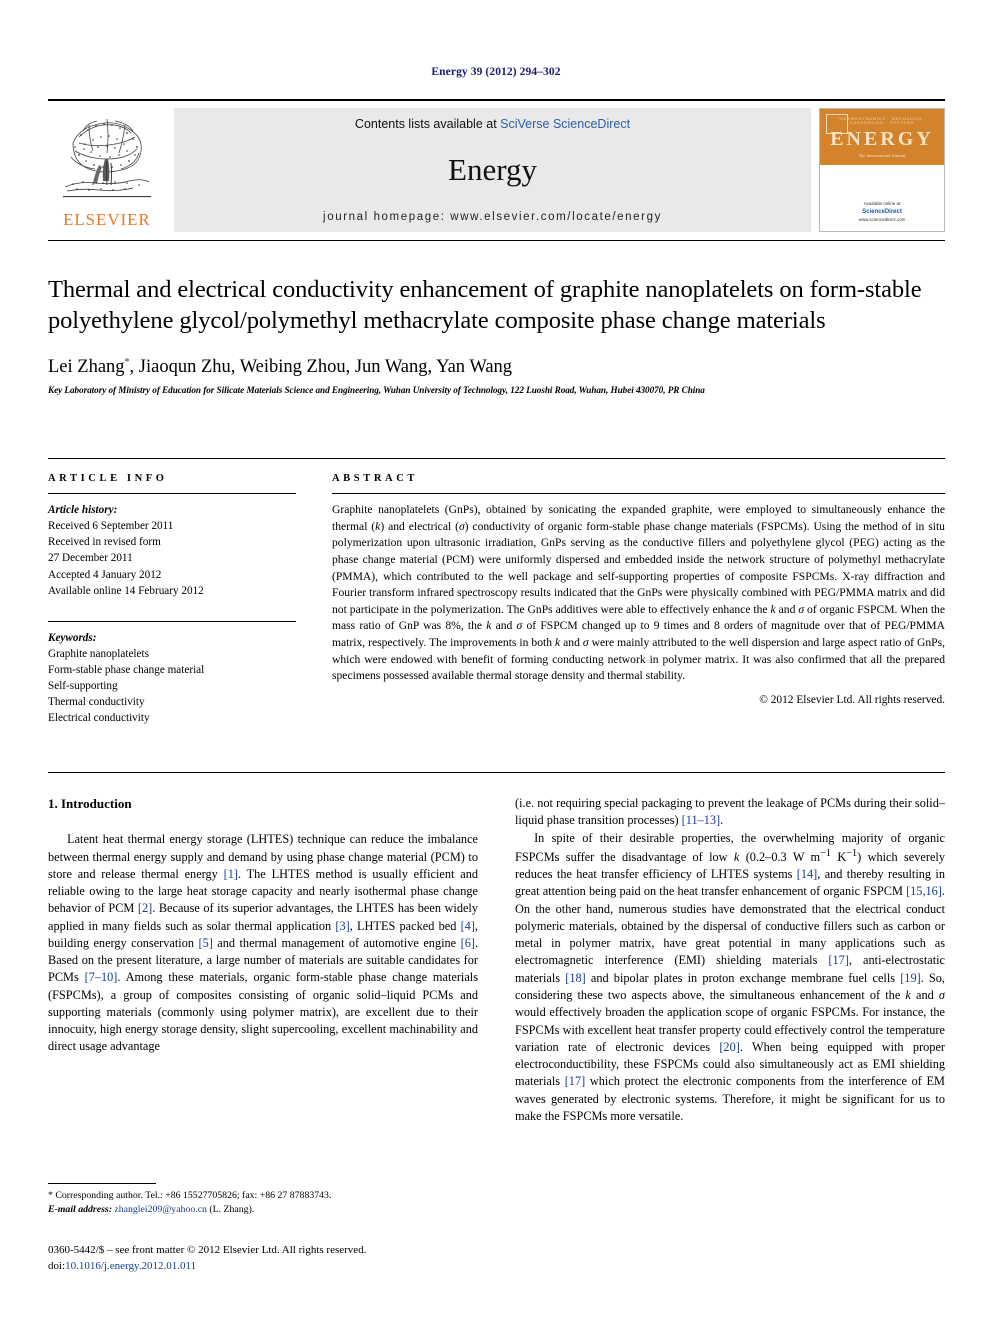 The height and width of the screenshot is (1323, 992). I want to click on elsevier-wordmark: ELSEVIER, so click(107, 219).